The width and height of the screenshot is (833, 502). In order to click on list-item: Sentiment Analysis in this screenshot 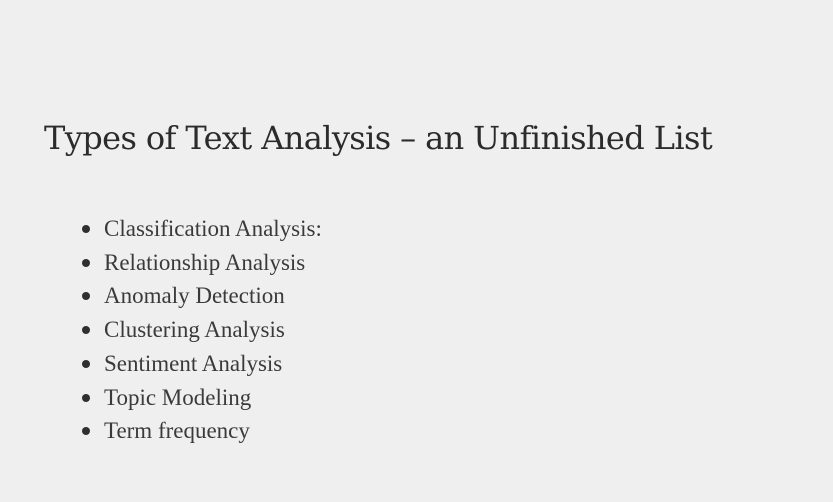, I will do `click(202, 364)`.